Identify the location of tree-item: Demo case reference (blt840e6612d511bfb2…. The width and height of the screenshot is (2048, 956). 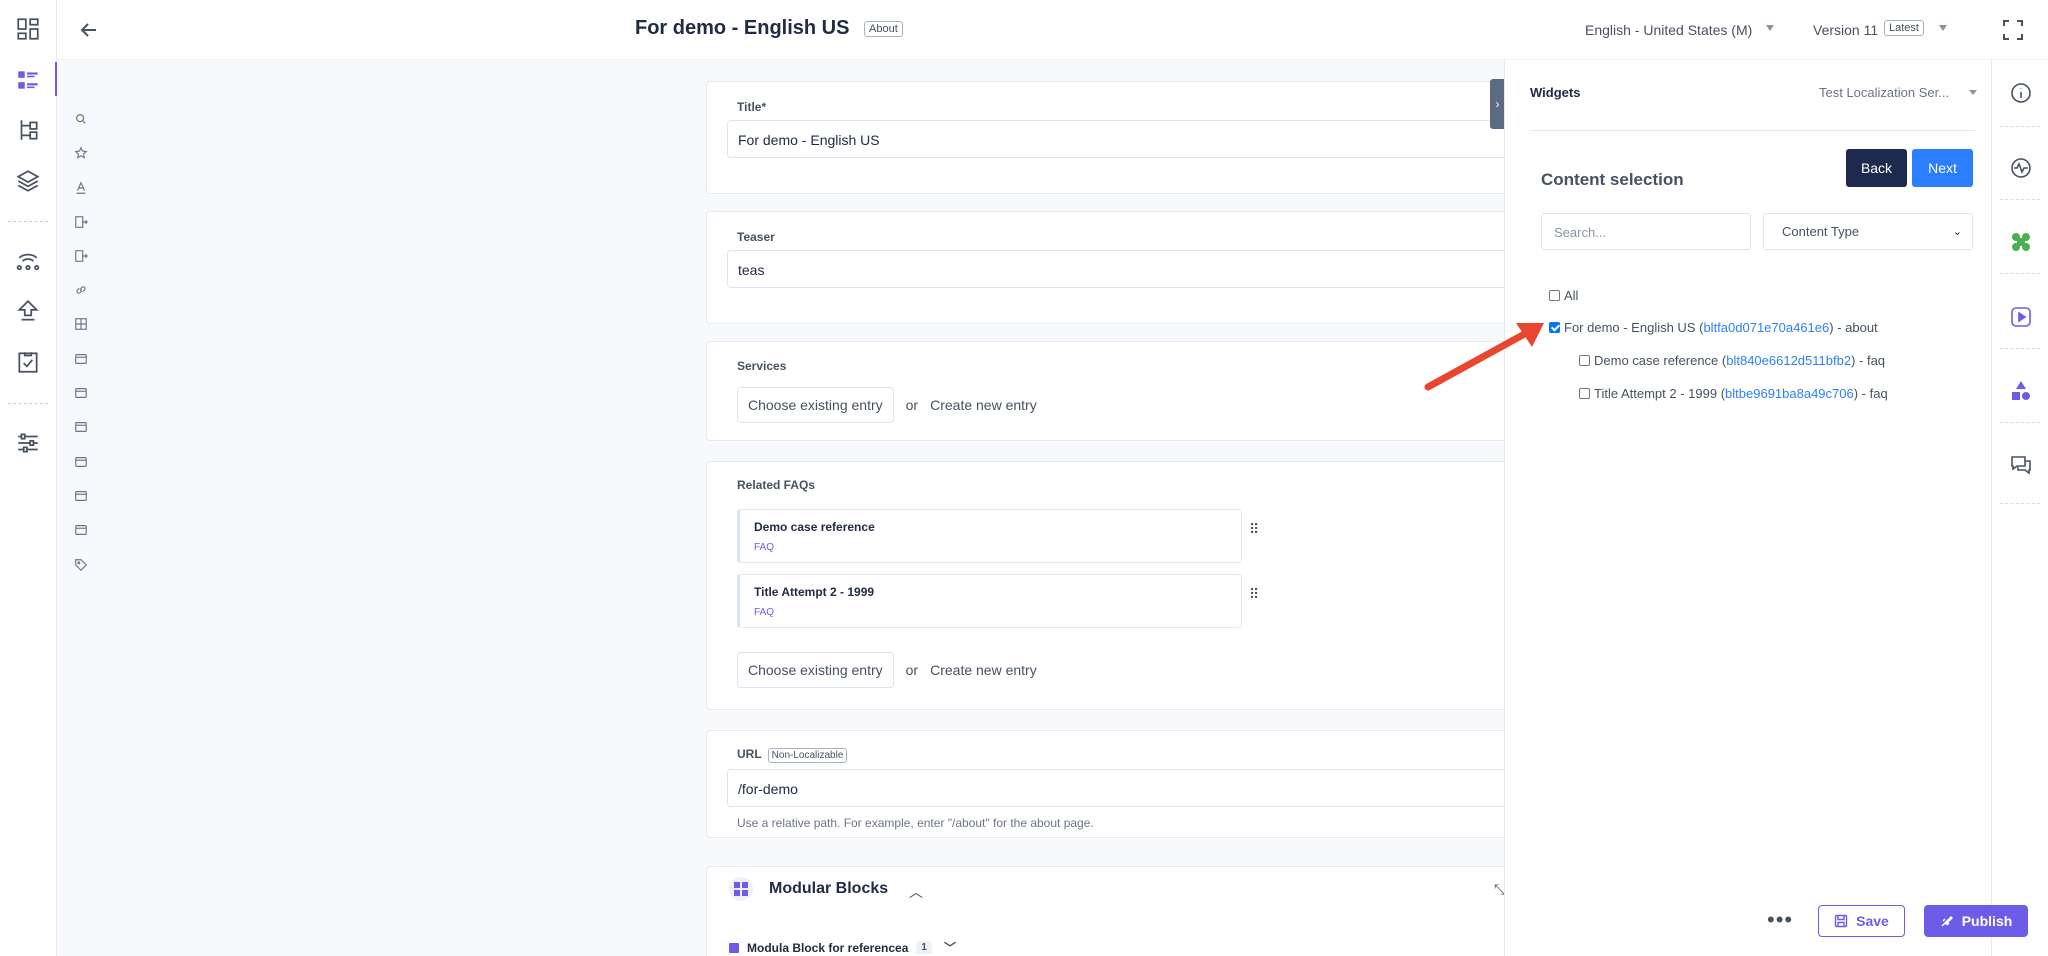
(1732, 360).